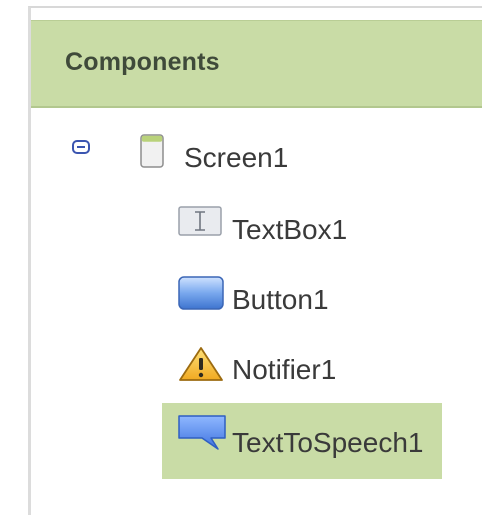 Image resolution: width=482 pixels, height=515 pixels. Describe the element at coordinates (200, 221) in the screenshot. I see `textbox-icon` at that location.